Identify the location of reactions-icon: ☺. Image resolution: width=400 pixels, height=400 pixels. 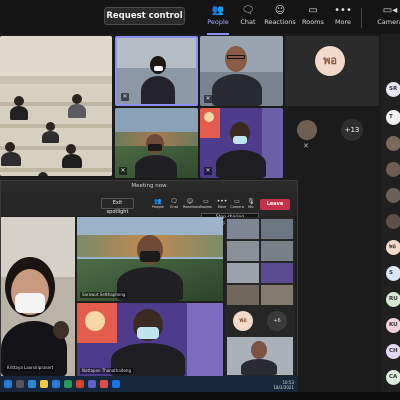
(190, 201).